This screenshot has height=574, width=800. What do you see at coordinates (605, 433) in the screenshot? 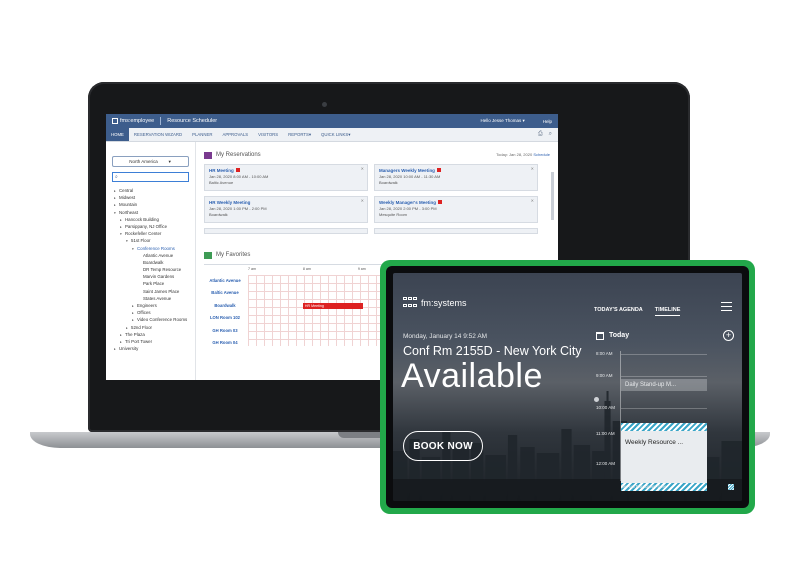
I see `timeline-time: 11:00 AM` at bounding box center [605, 433].